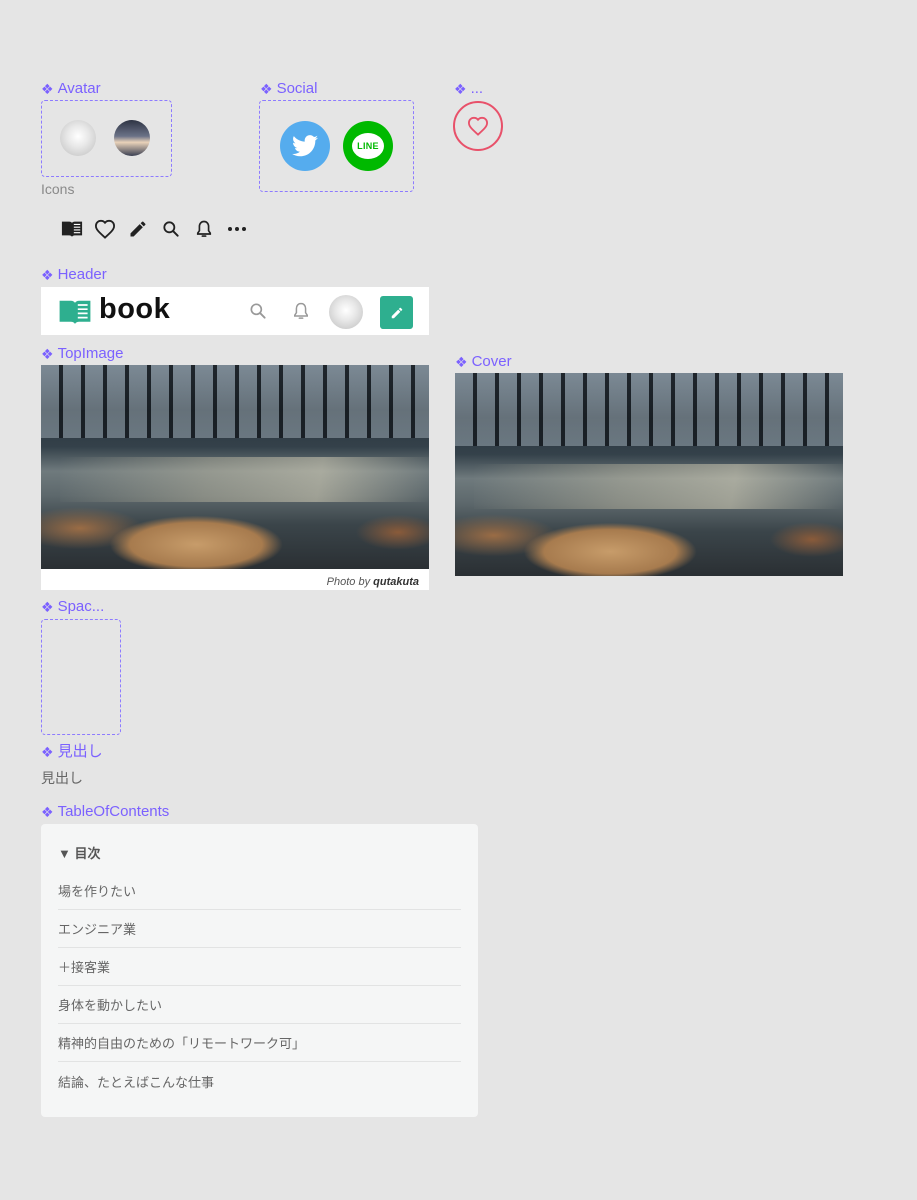 The height and width of the screenshot is (1200, 917). I want to click on toc-title: ▼ 目次, so click(79, 852).